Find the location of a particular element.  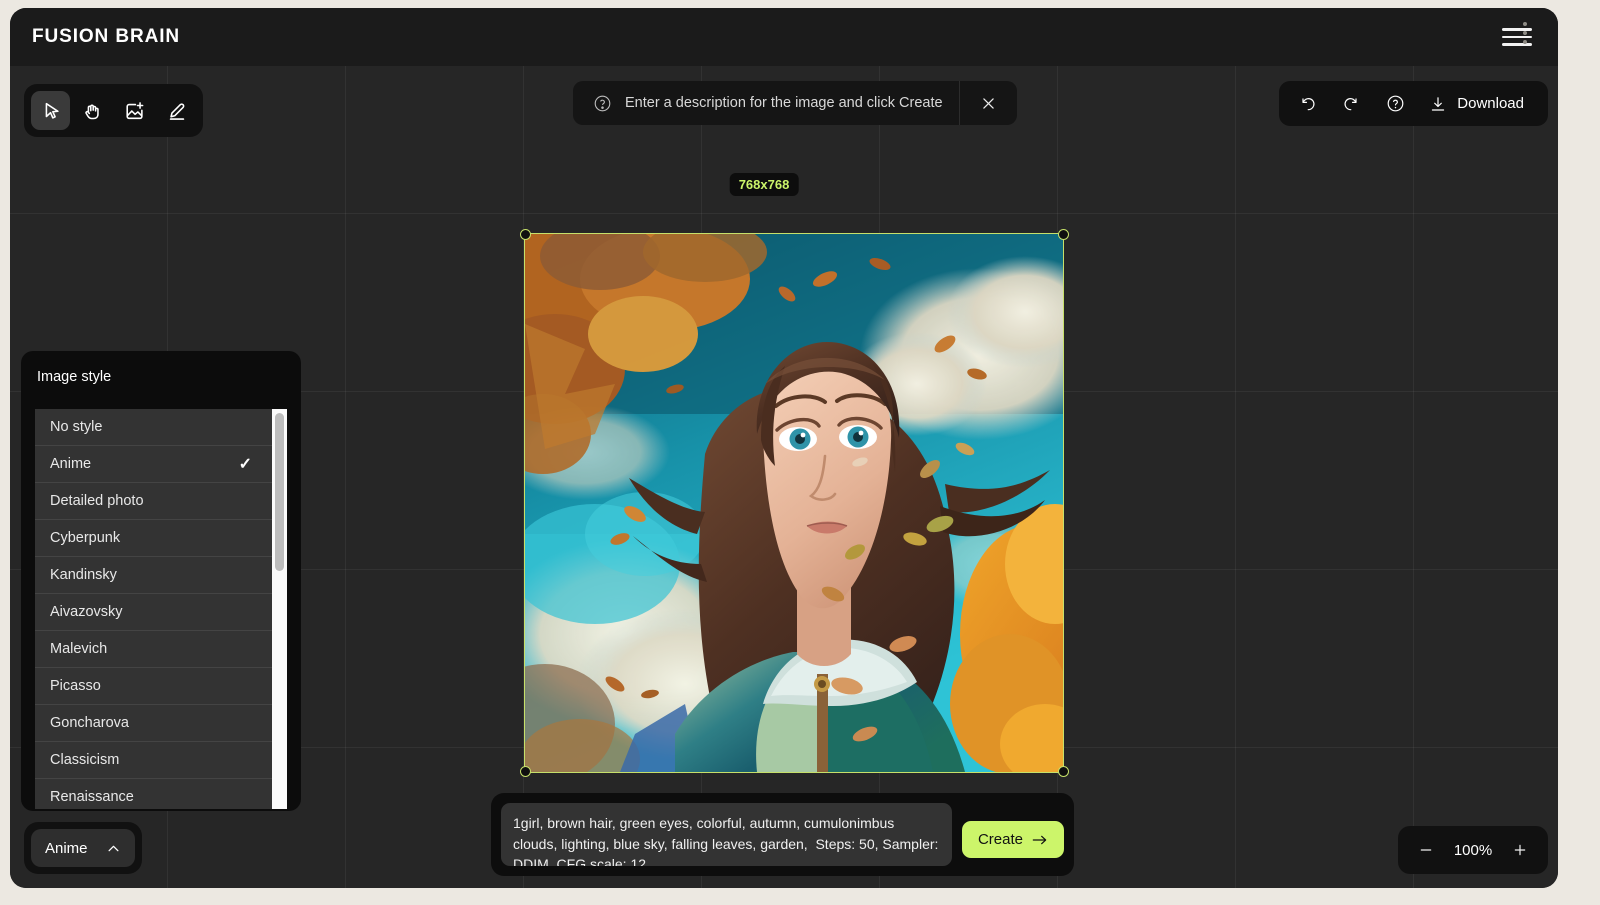

resize-handle-bottom-left is located at coordinates (525, 771).